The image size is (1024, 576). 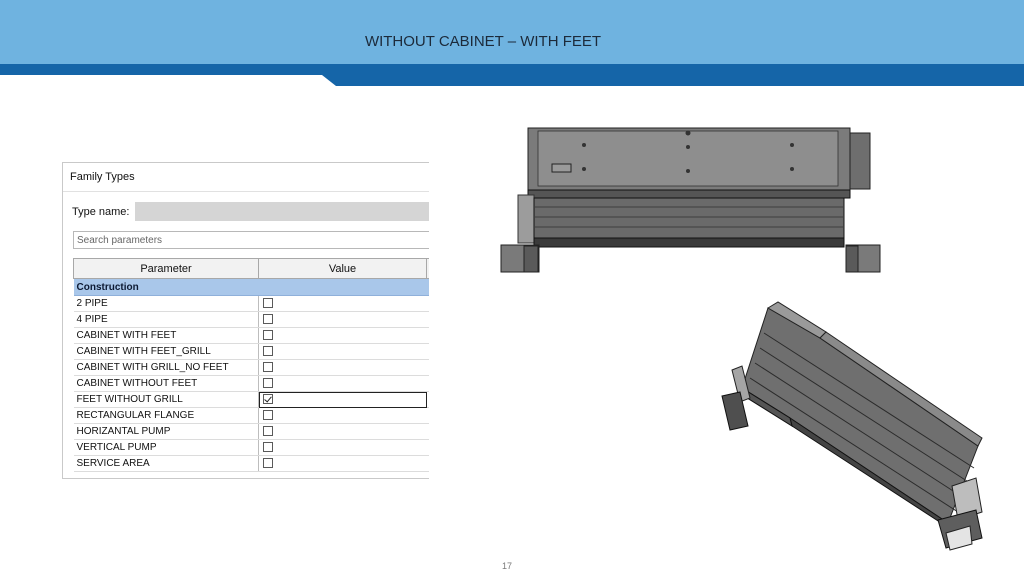 I want to click on dialog-divider, so click(x=246, y=191).